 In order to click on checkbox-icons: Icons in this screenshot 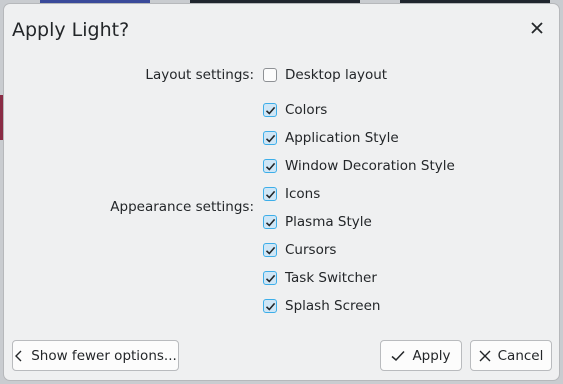, I will do `click(291, 194)`.